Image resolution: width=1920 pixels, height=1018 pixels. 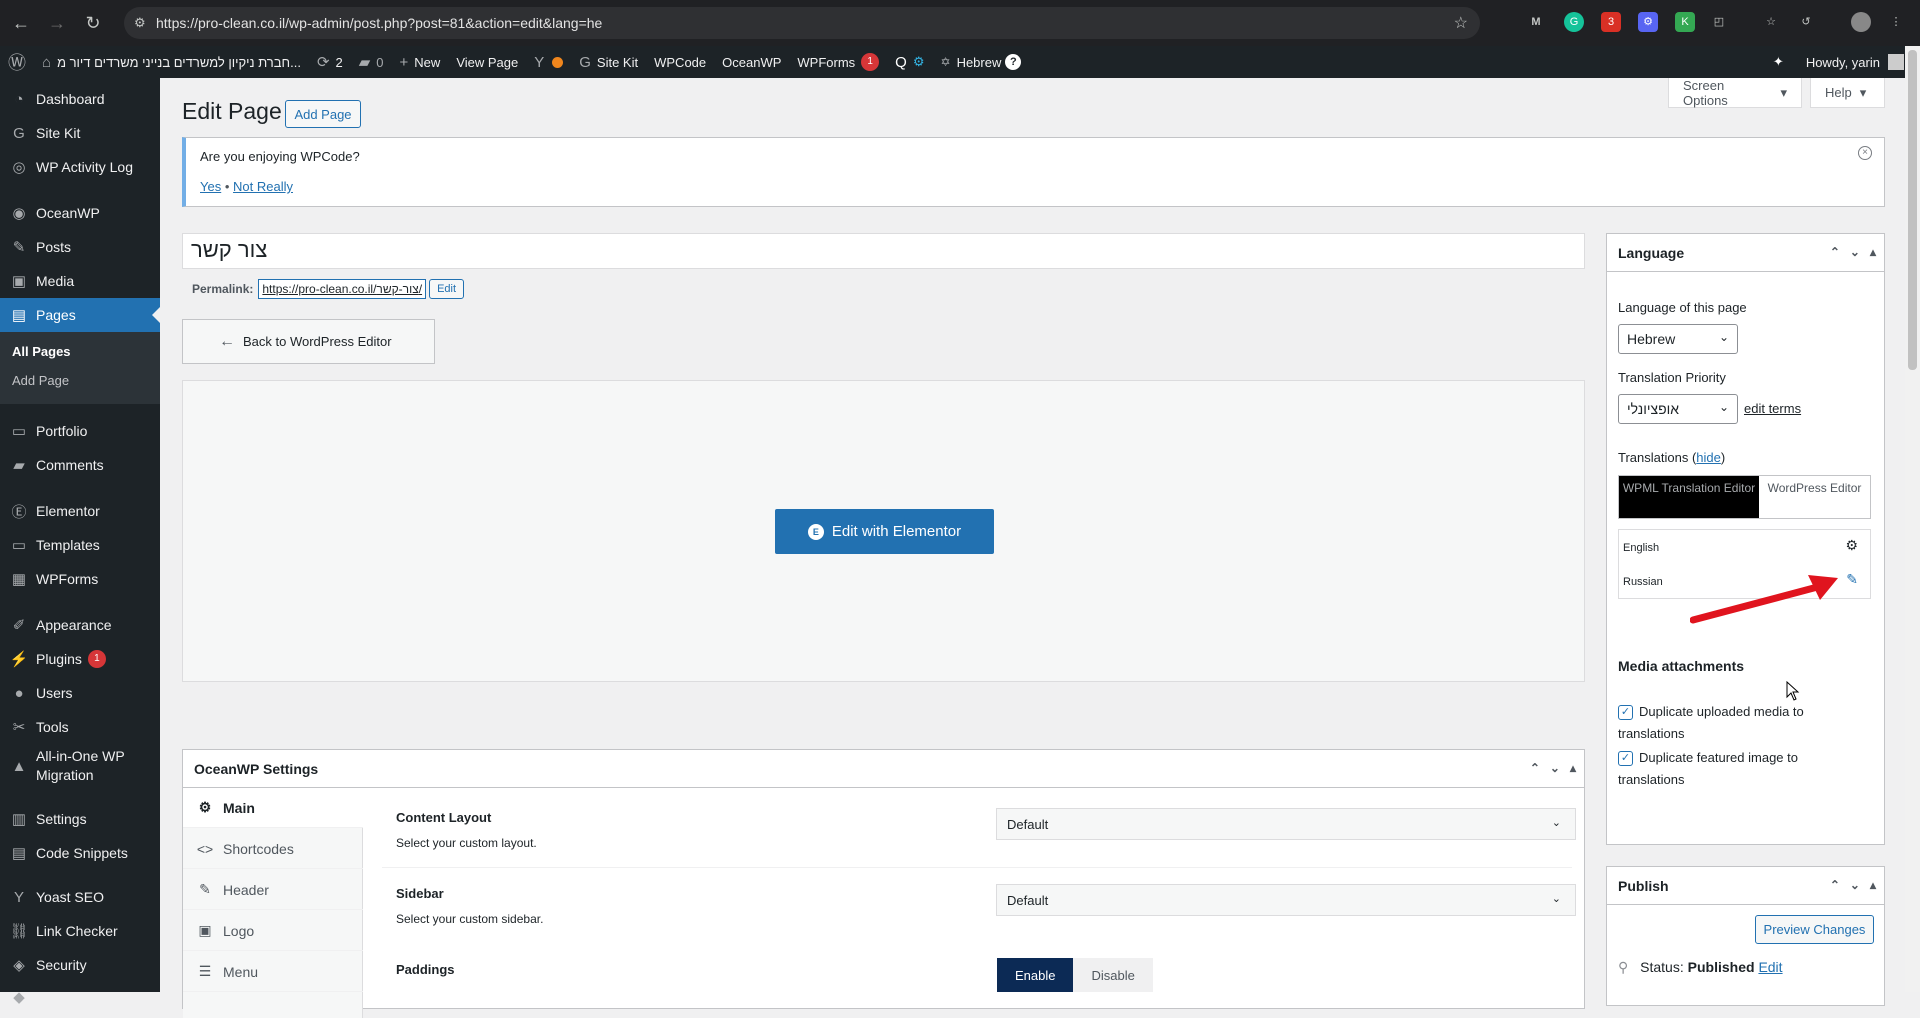 What do you see at coordinates (371, 62) in the screenshot?
I see `comments-link: ▰ 0` at bounding box center [371, 62].